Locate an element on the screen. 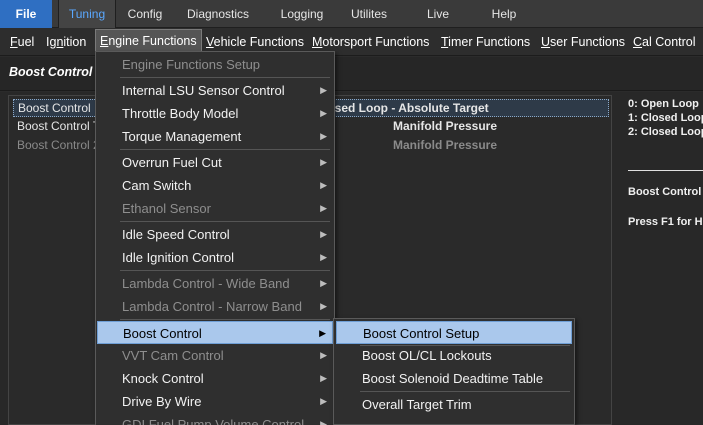  mnemonic: M is located at coordinates (317, 42).